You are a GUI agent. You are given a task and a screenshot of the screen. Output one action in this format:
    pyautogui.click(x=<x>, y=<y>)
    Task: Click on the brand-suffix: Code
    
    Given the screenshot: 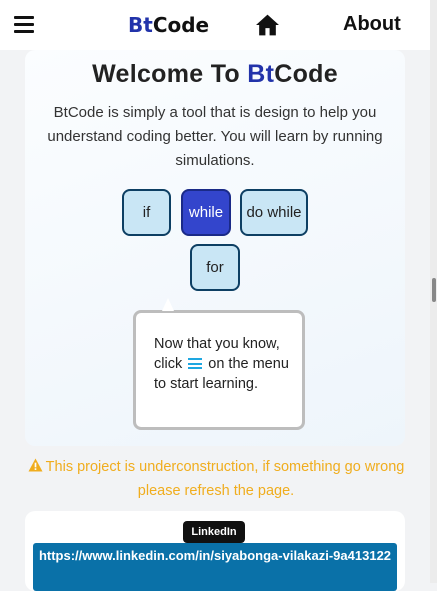 What is the action you would take?
    pyautogui.click(x=181, y=25)
    